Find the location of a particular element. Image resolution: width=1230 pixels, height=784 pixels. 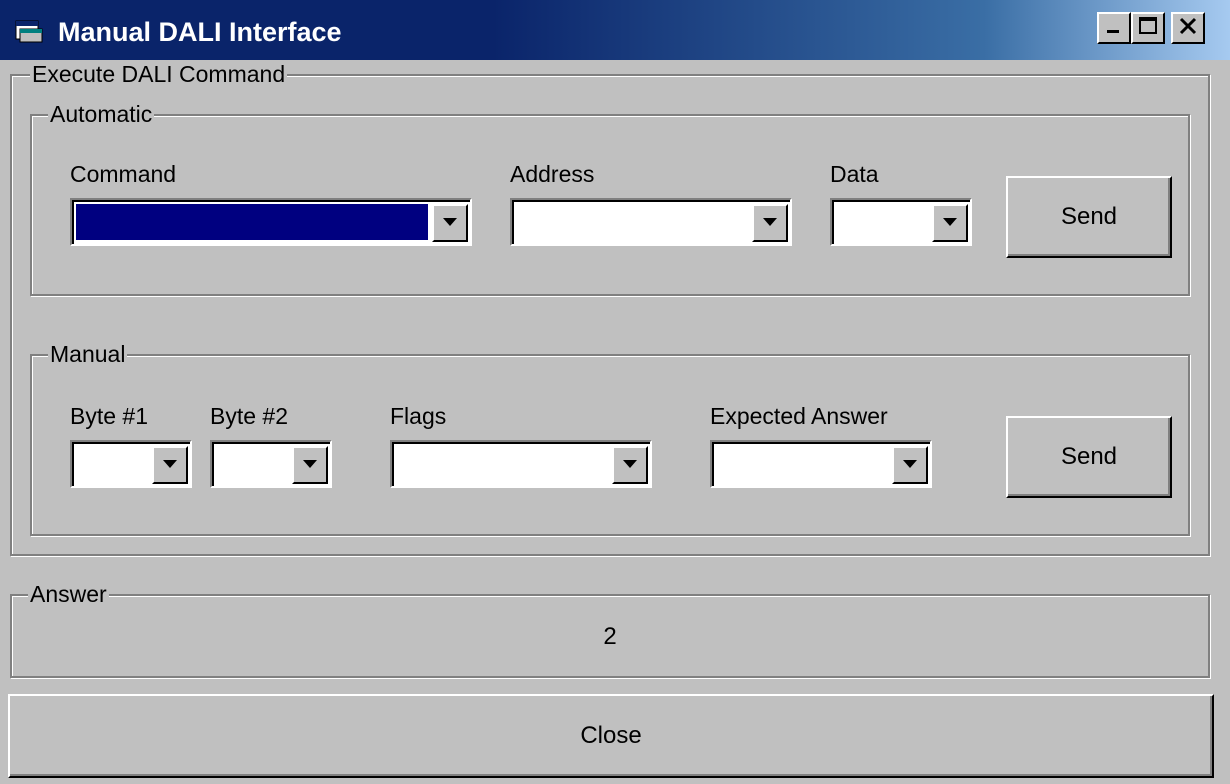

manual-send-button: Send is located at coordinates (1089, 457).